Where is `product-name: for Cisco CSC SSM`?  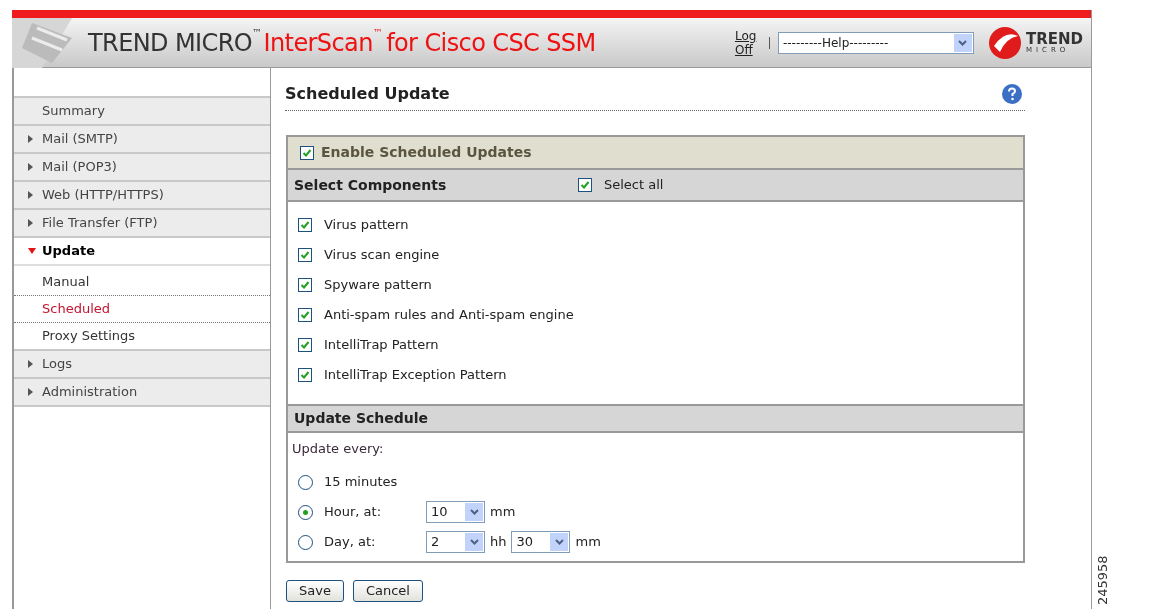 product-name: for Cisco CSC SSM is located at coordinates (491, 43).